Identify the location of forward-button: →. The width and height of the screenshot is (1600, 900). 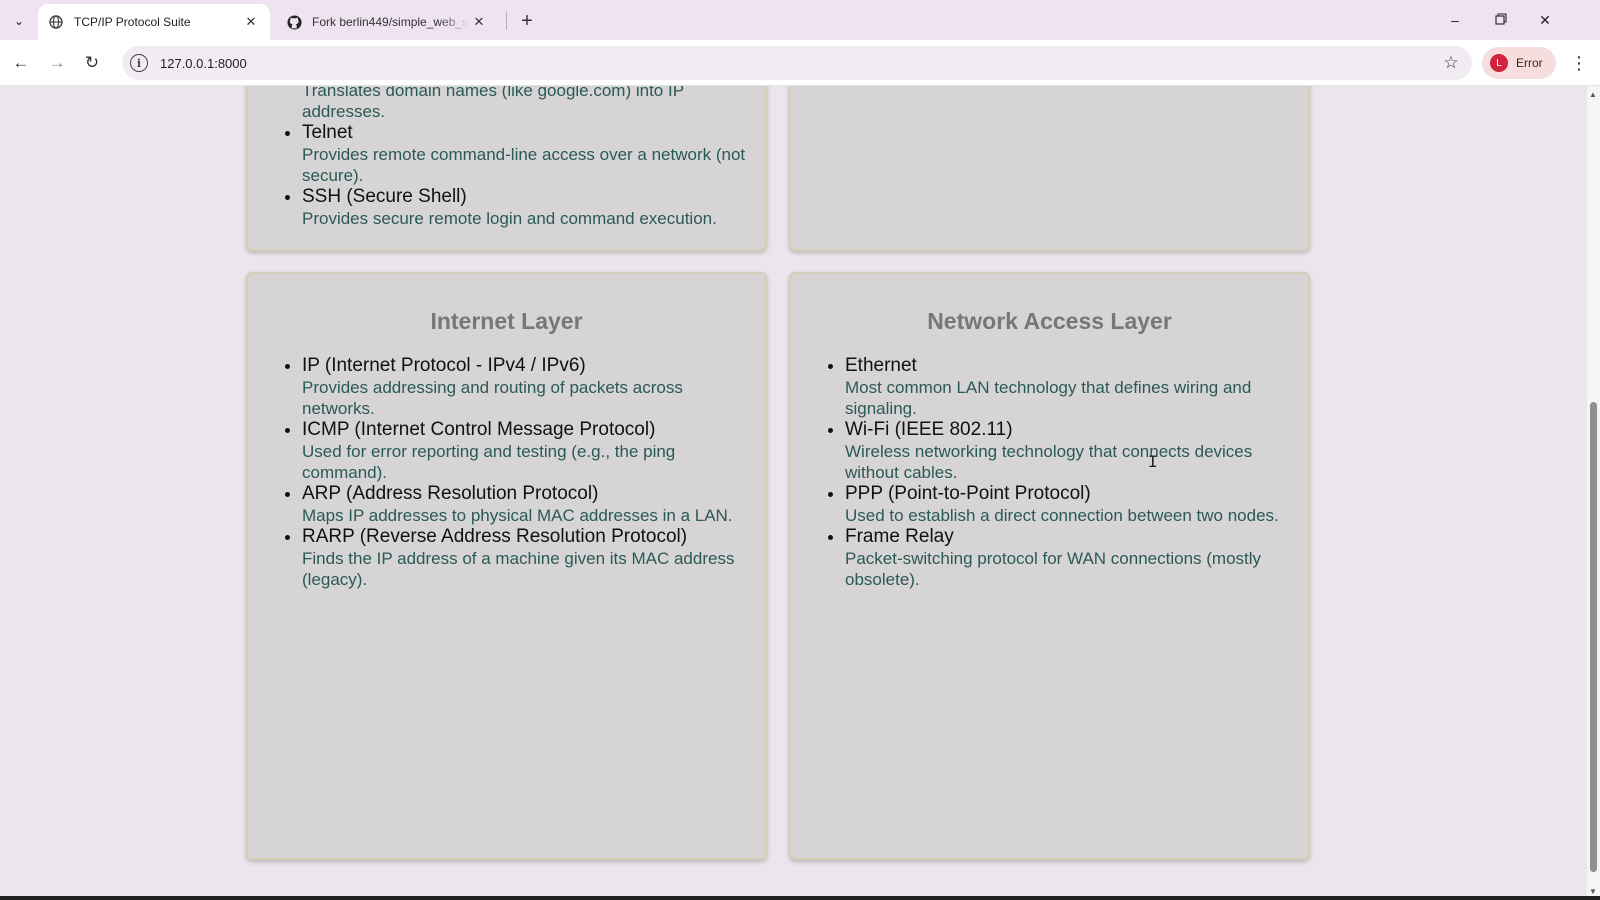
(57, 63).